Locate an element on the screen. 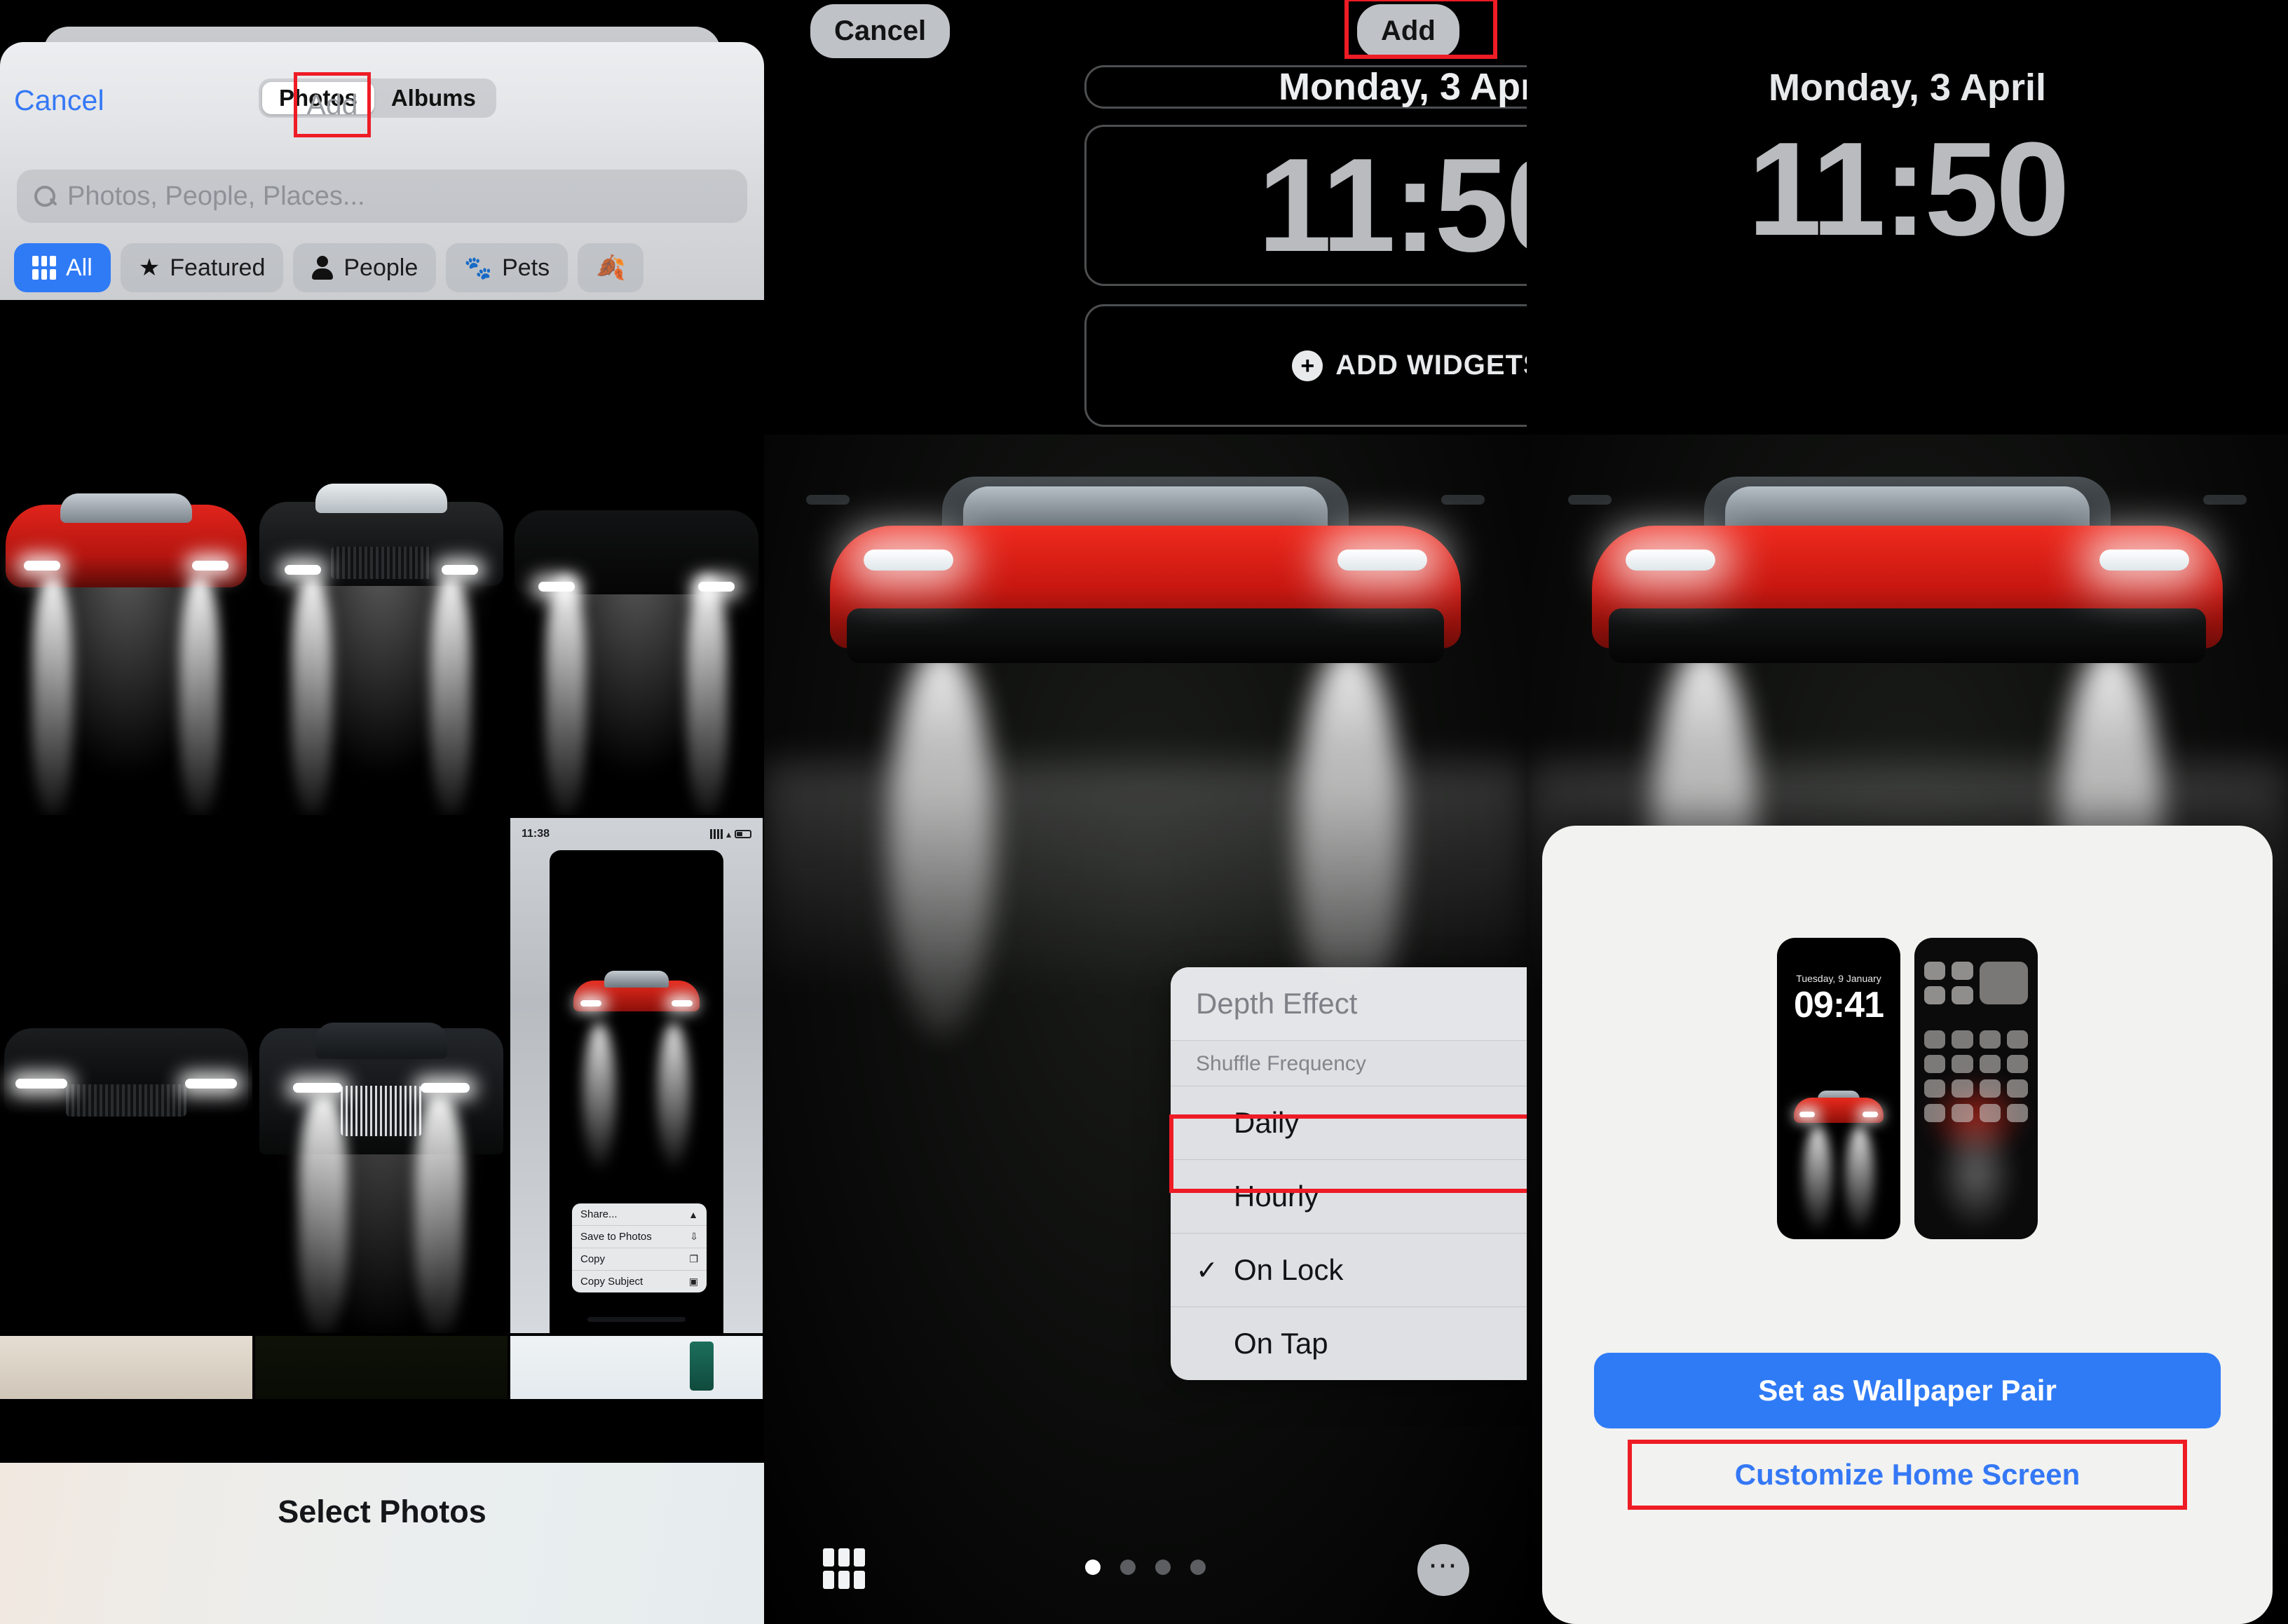 This screenshot has height=1624, width=2288. add-widgets-label: ADD WIDGETS is located at coordinates (1431, 366).